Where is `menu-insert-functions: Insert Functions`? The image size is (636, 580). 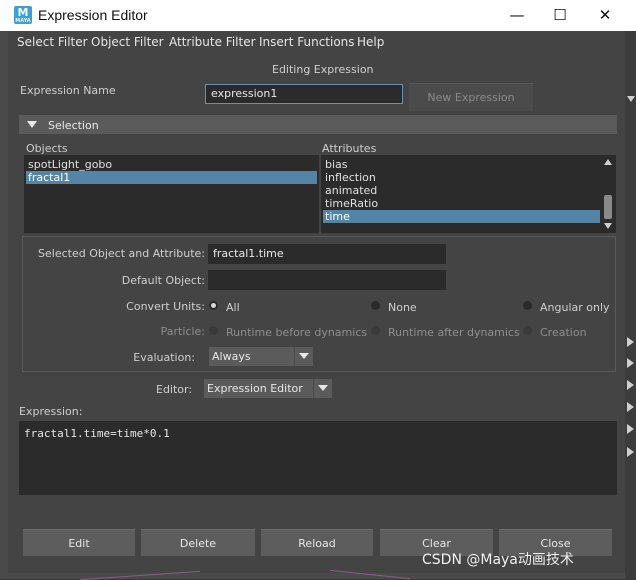
menu-insert-functions: Insert Functions is located at coordinates (307, 42).